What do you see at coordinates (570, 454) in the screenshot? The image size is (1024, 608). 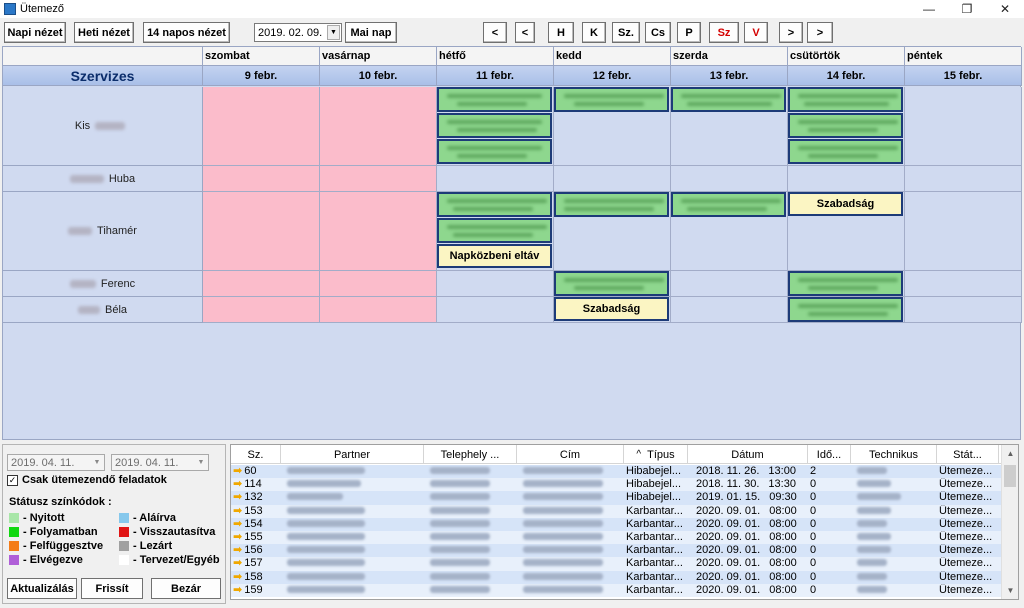 I see `col-header-address: Cím` at bounding box center [570, 454].